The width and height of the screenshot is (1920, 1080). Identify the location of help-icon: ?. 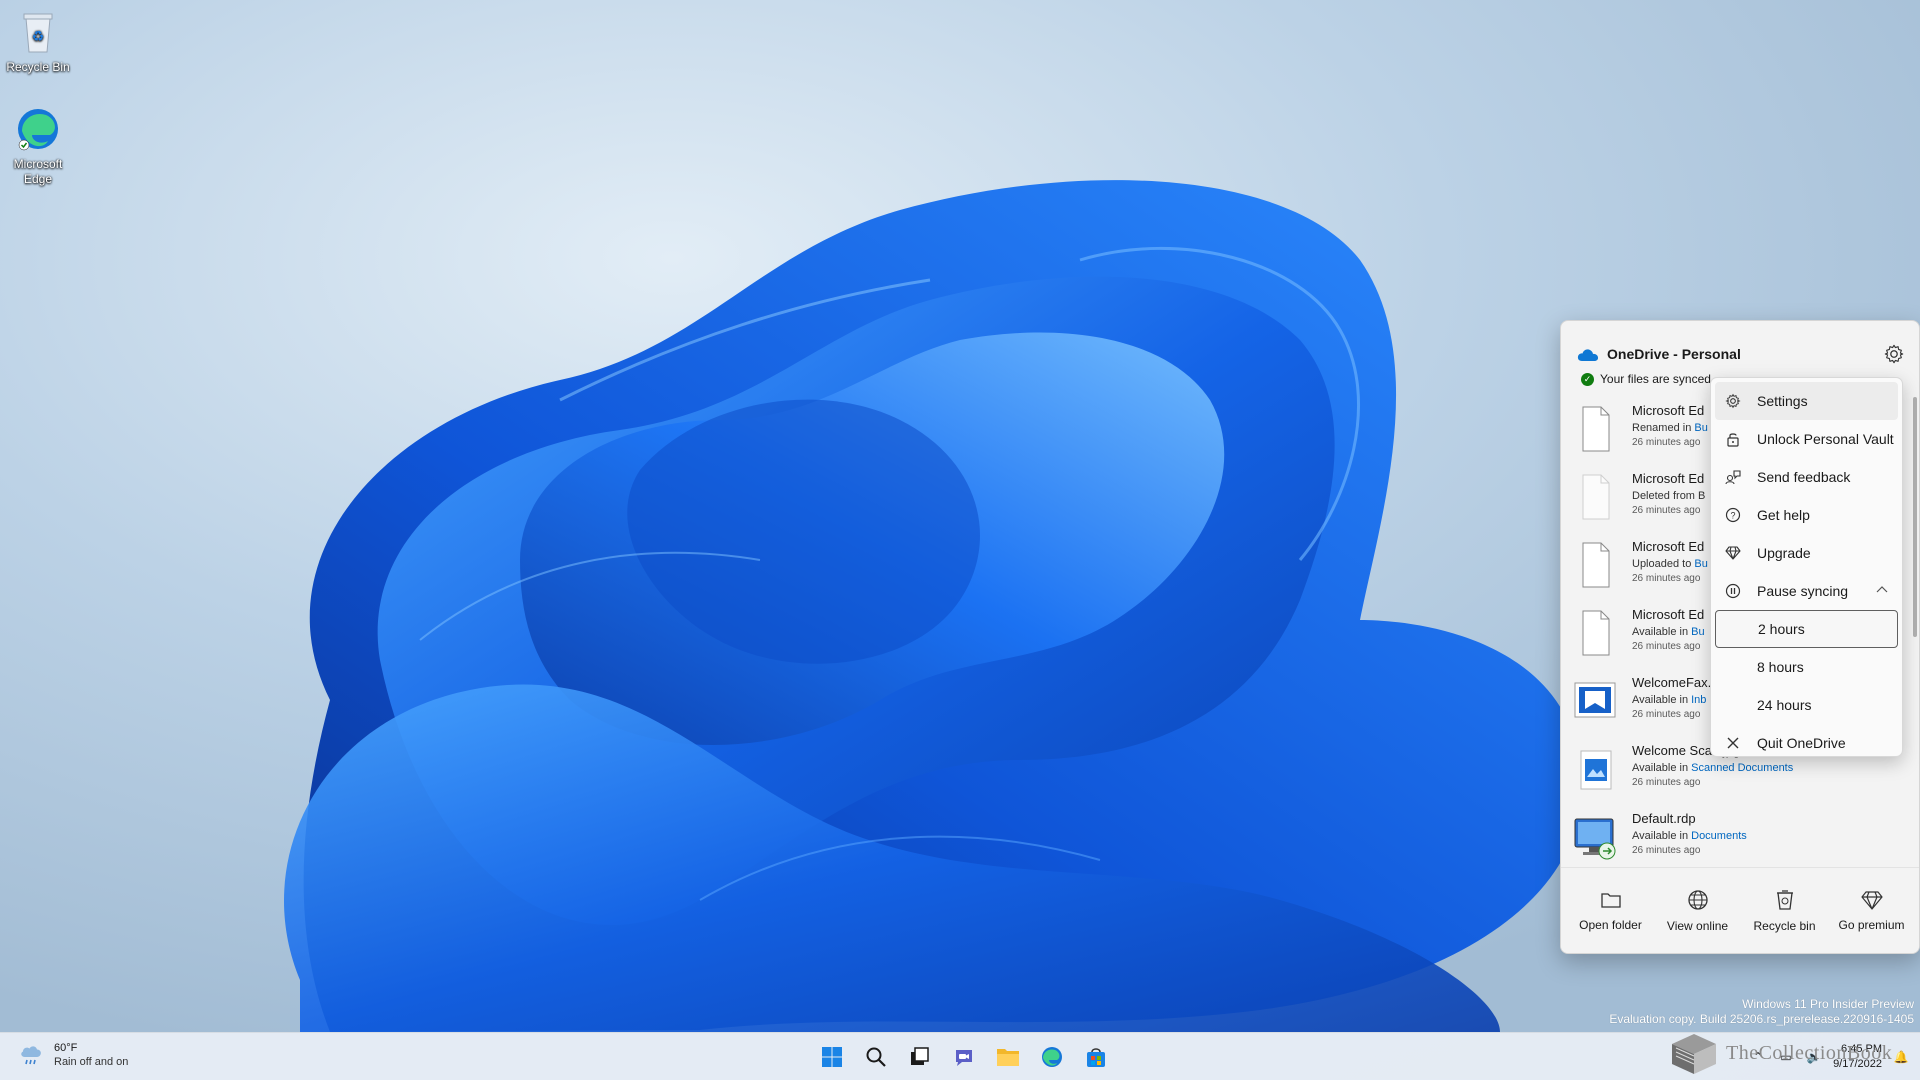
(1733, 515).